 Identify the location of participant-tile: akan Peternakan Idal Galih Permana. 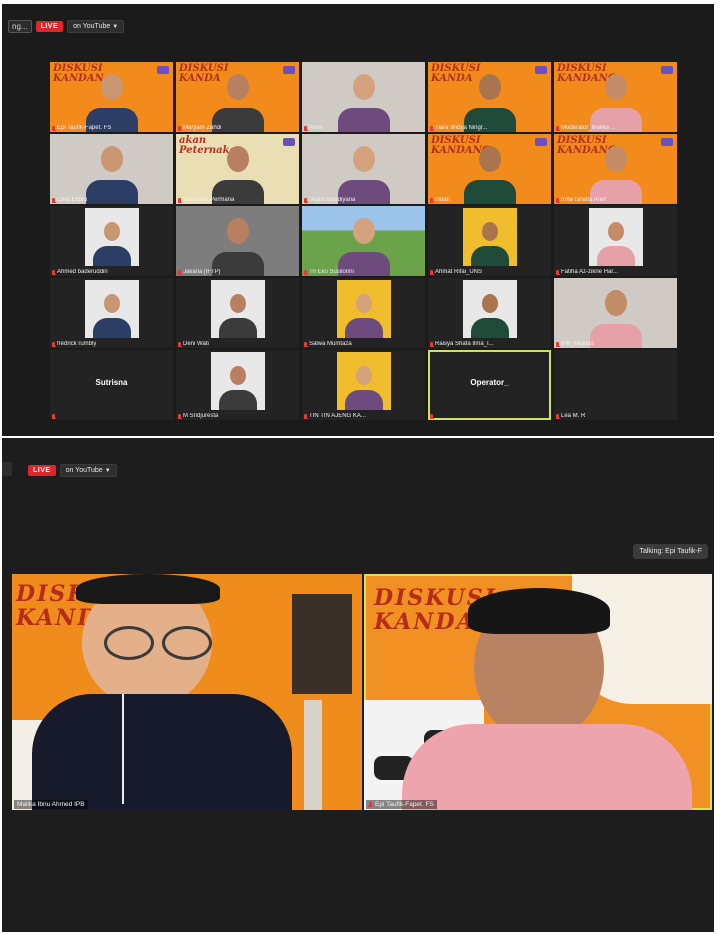
(237, 169).